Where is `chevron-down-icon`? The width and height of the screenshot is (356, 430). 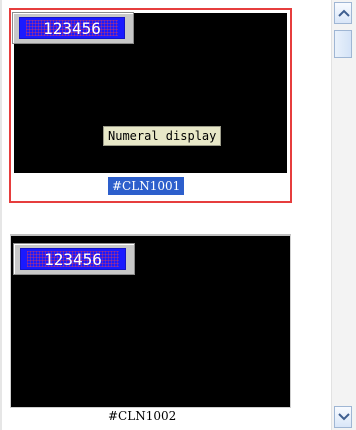
chevron-down-icon is located at coordinates (344, 417).